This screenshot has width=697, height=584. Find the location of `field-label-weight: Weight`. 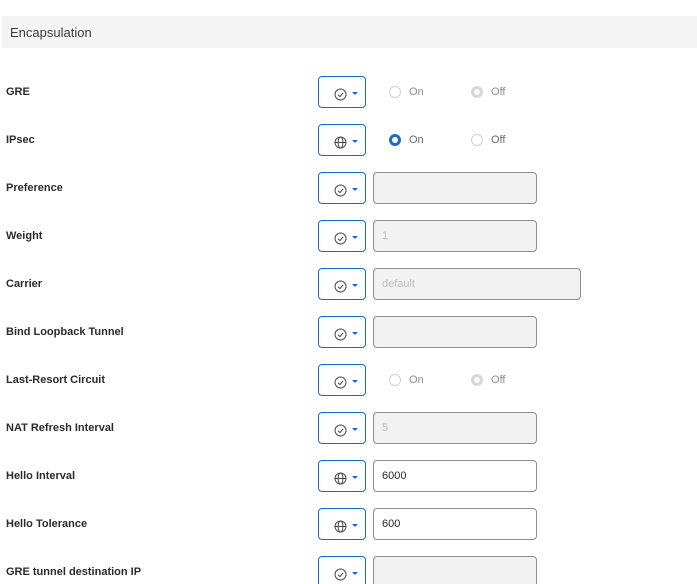

field-label-weight: Weight is located at coordinates (24, 236).